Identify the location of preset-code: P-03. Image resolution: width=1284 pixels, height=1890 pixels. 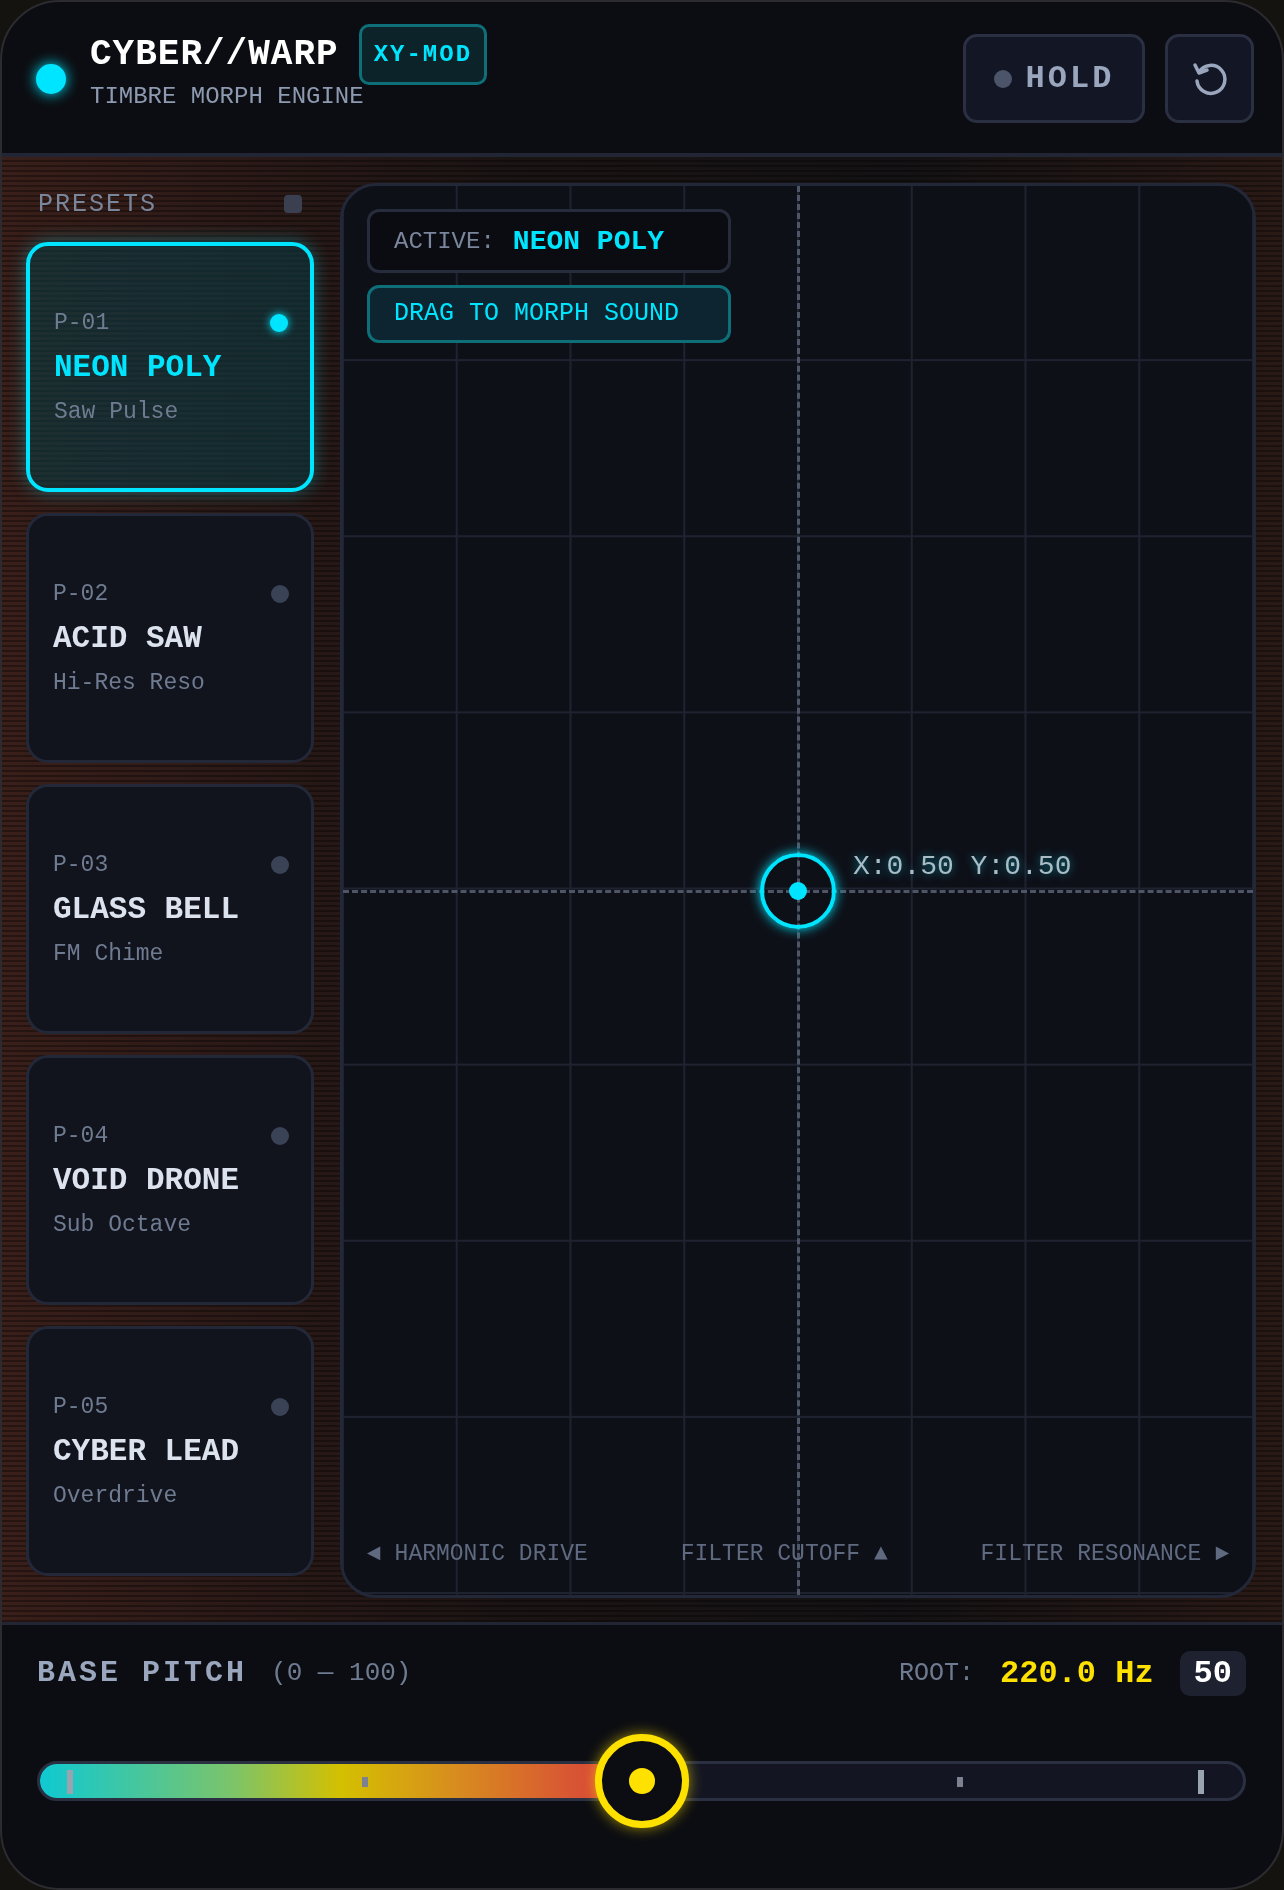
(81, 864).